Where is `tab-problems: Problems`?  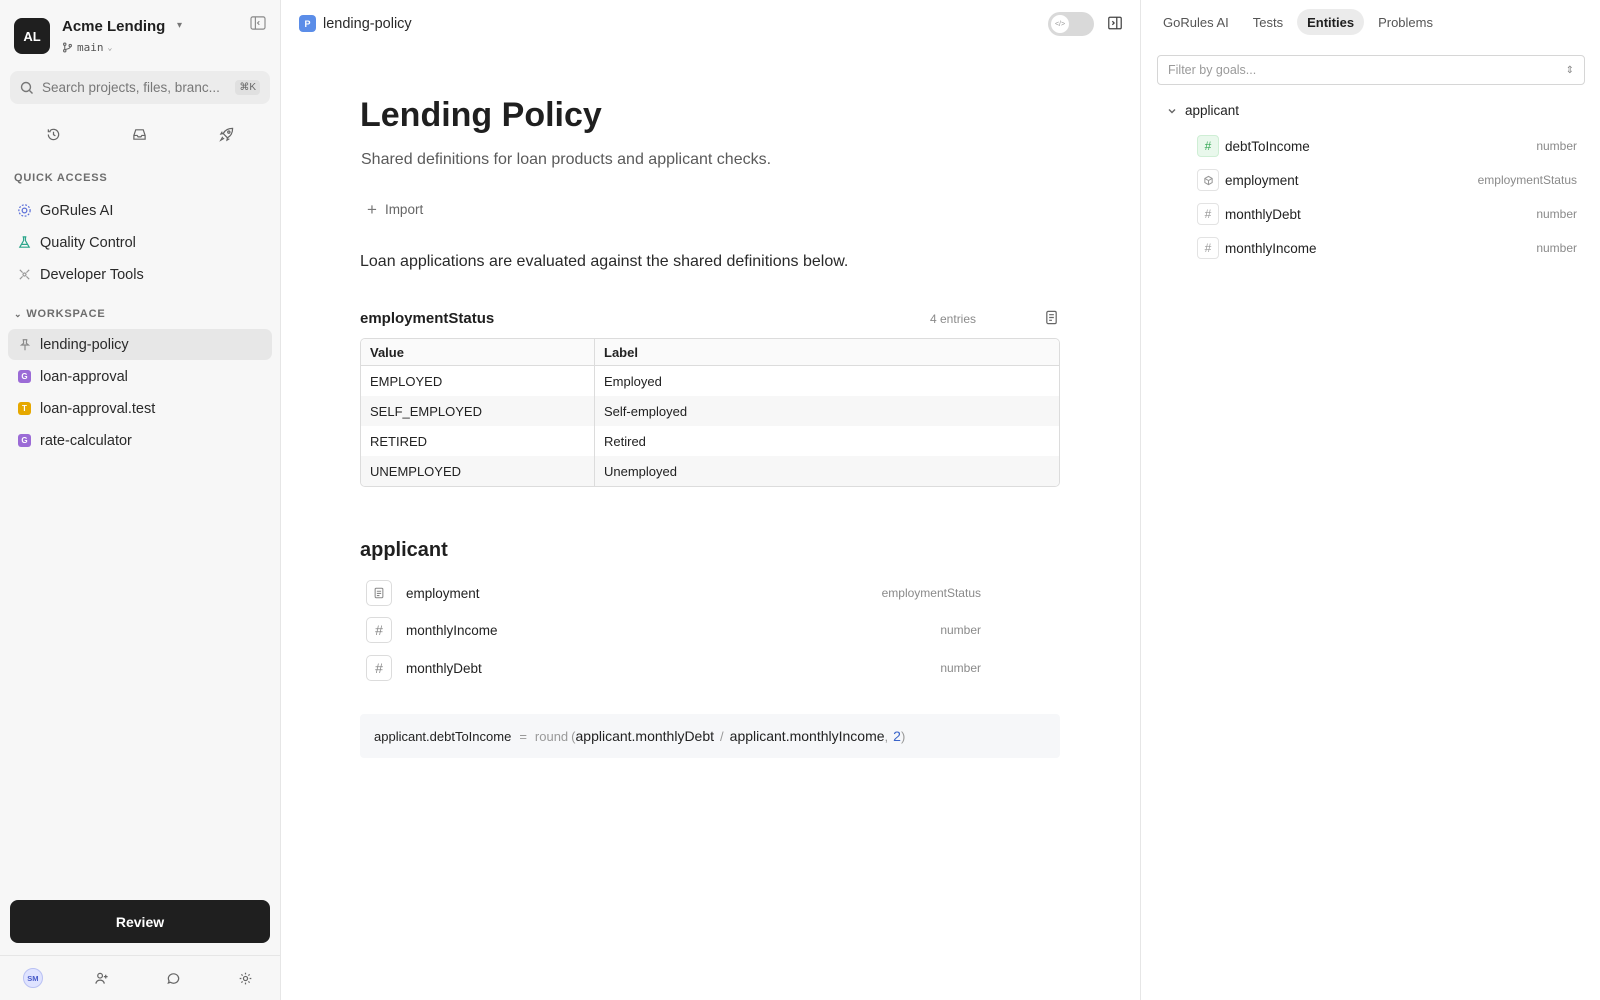
tab-problems: Problems is located at coordinates (1405, 22).